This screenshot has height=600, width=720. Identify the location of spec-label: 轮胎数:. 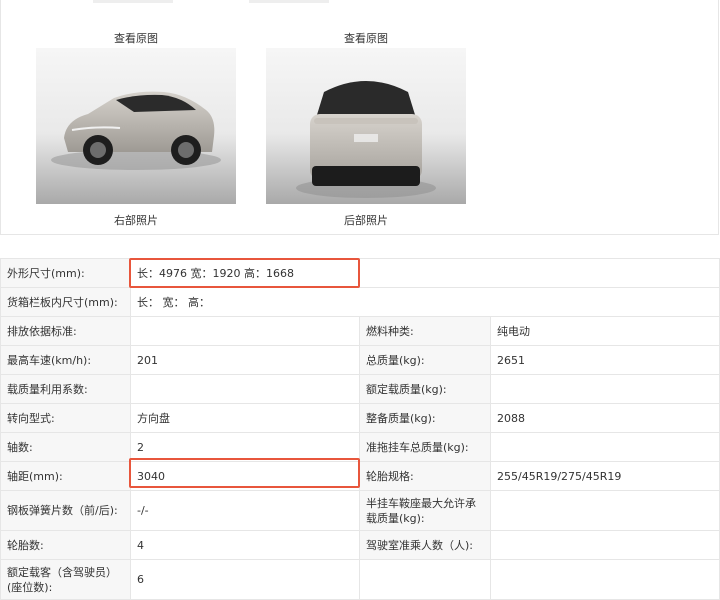
(65, 545).